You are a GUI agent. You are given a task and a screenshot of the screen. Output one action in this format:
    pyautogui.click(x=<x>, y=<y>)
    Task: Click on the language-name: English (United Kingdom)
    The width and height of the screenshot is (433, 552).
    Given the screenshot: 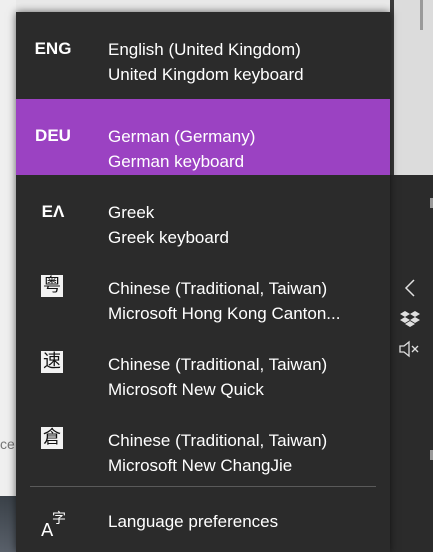 What is the action you would take?
    pyautogui.click(x=204, y=49)
    